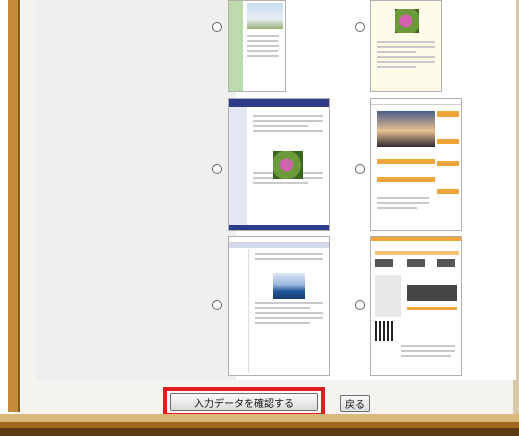  Describe the element at coordinates (14, 206) in the screenshot. I see `page-frame-left` at that location.